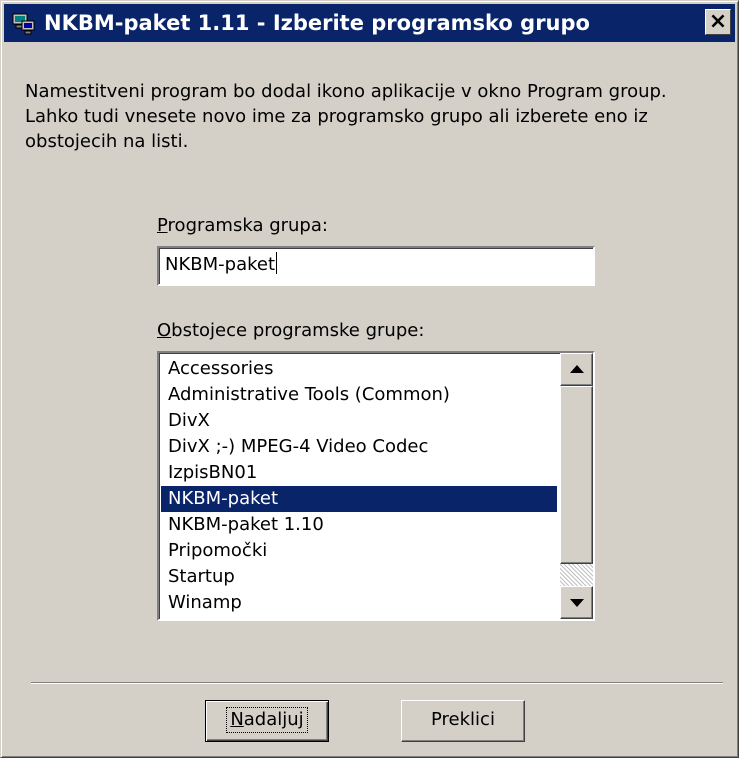 The image size is (739, 758). Describe the element at coordinates (359, 473) in the screenshot. I see `list-item: IzpisBN01` at that location.